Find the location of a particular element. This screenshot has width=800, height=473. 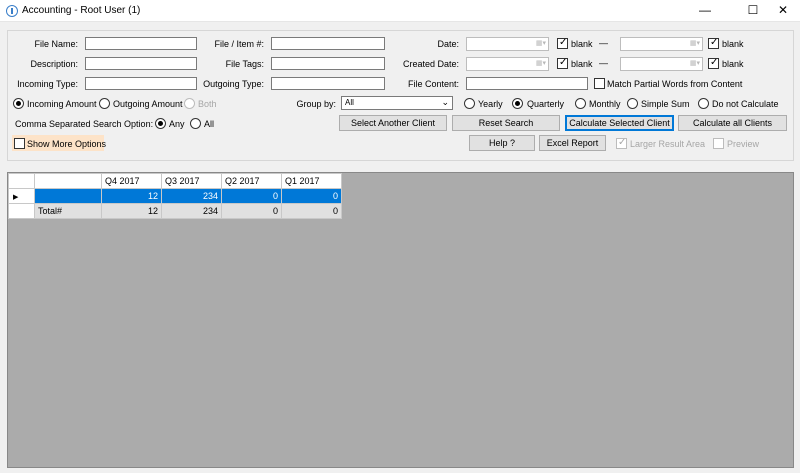

file-item-label: File / Item #: is located at coordinates (239, 44).